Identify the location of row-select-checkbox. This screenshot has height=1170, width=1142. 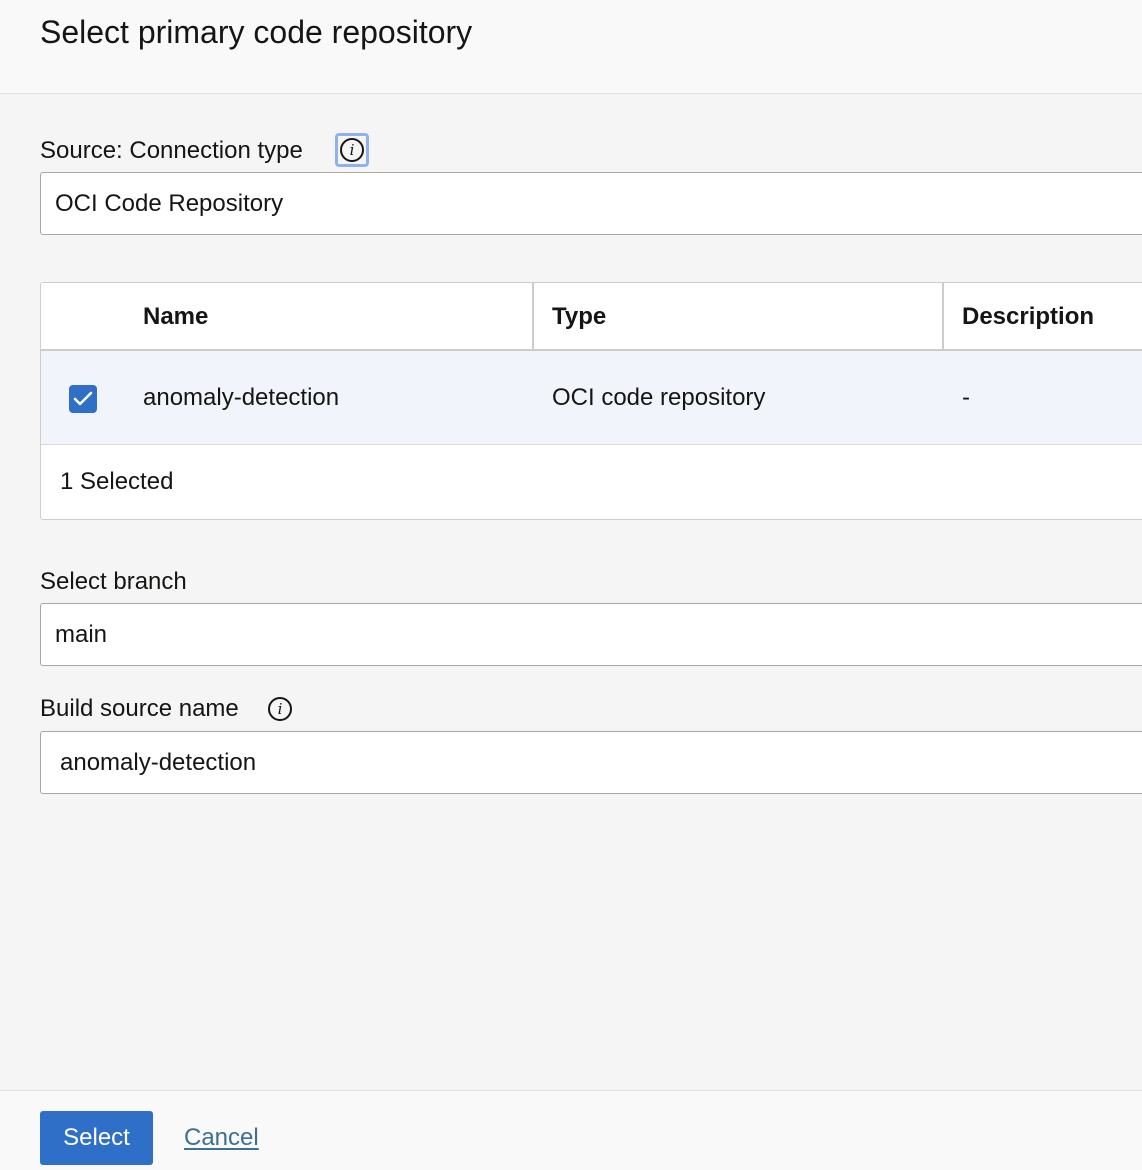
(83, 399).